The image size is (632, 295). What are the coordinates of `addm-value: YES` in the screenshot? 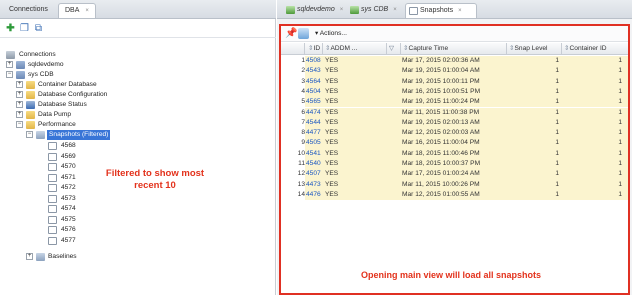 It's located at (332, 71).